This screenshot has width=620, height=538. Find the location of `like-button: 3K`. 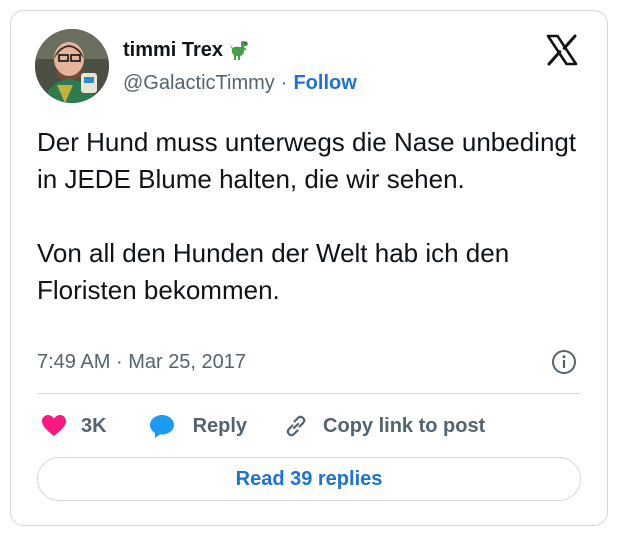

like-button: 3K is located at coordinates (74, 426).